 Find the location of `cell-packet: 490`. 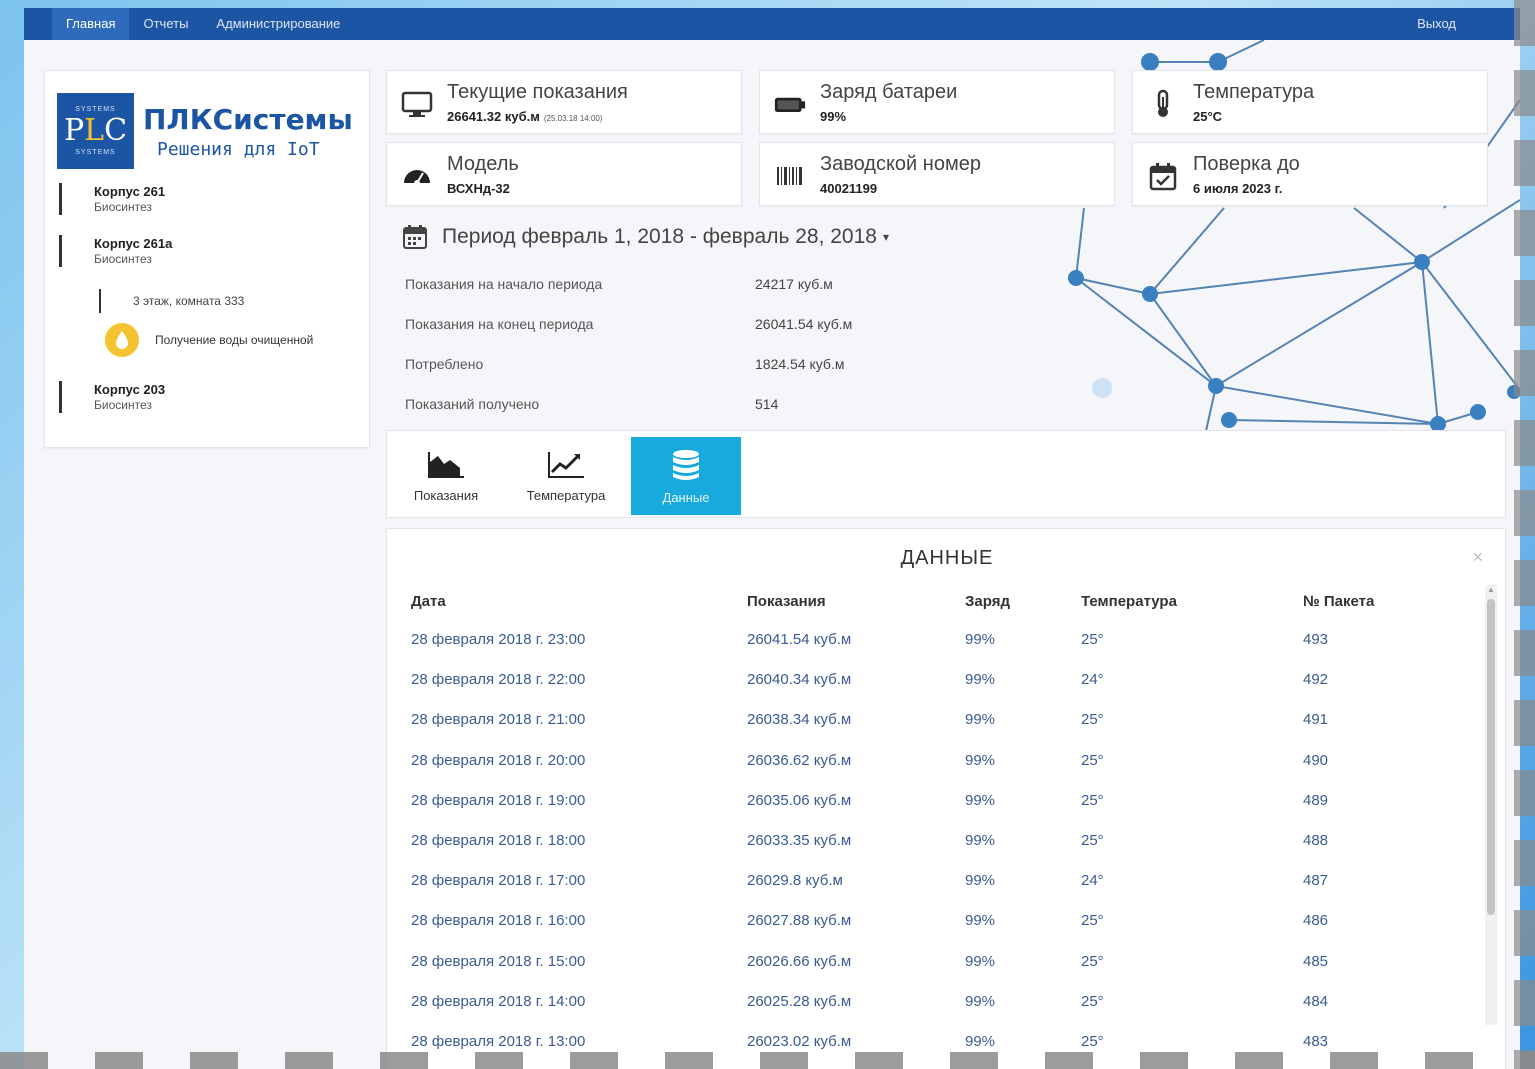

cell-packet: 490 is located at coordinates (1316, 760).